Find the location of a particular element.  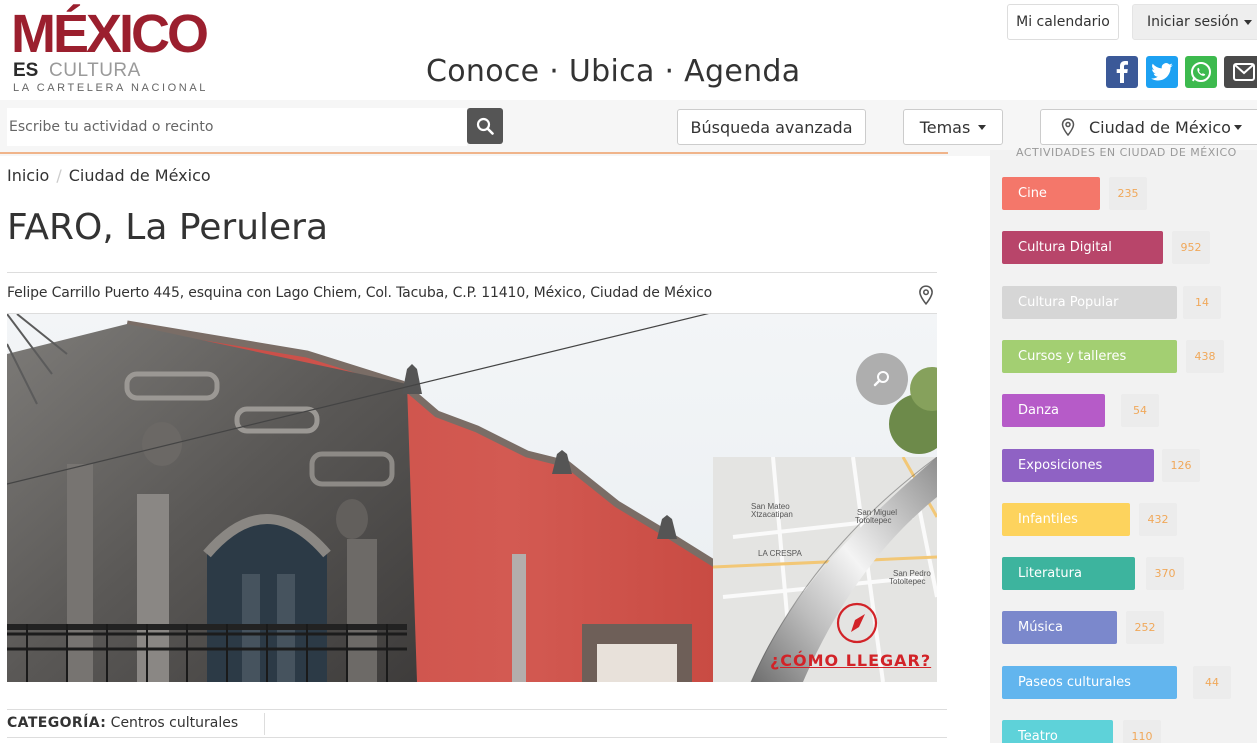

temas-label: Temas is located at coordinates (945, 127).